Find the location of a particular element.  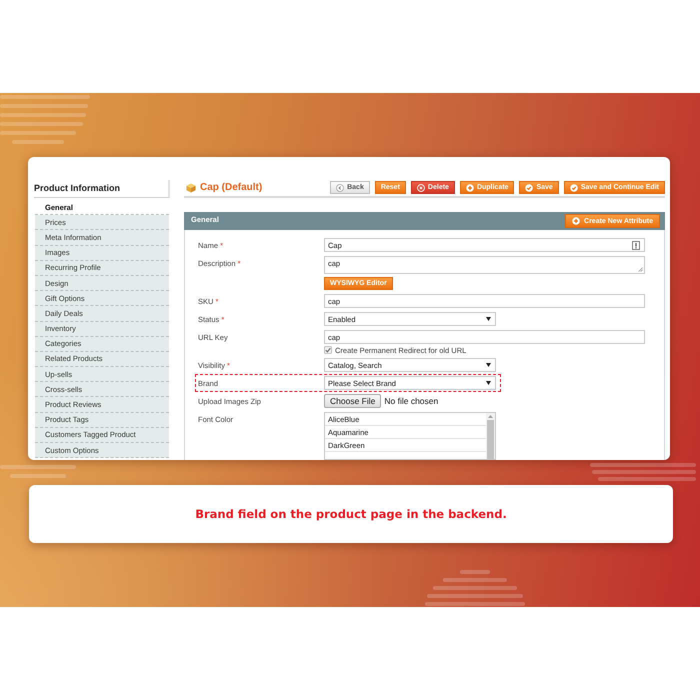

file-status: No file chosen is located at coordinates (411, 401).